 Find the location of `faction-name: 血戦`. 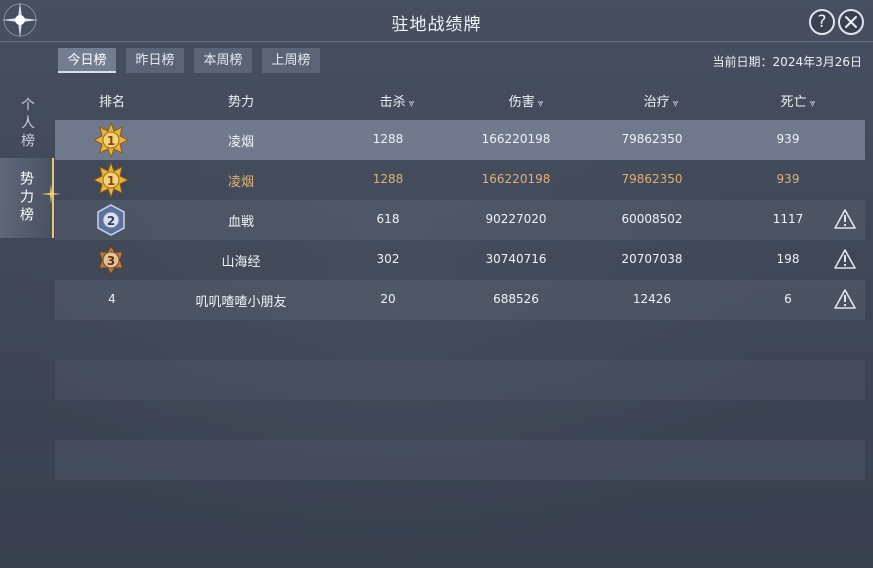

faction-name: 血戦 is located at coordinates (241, 222).